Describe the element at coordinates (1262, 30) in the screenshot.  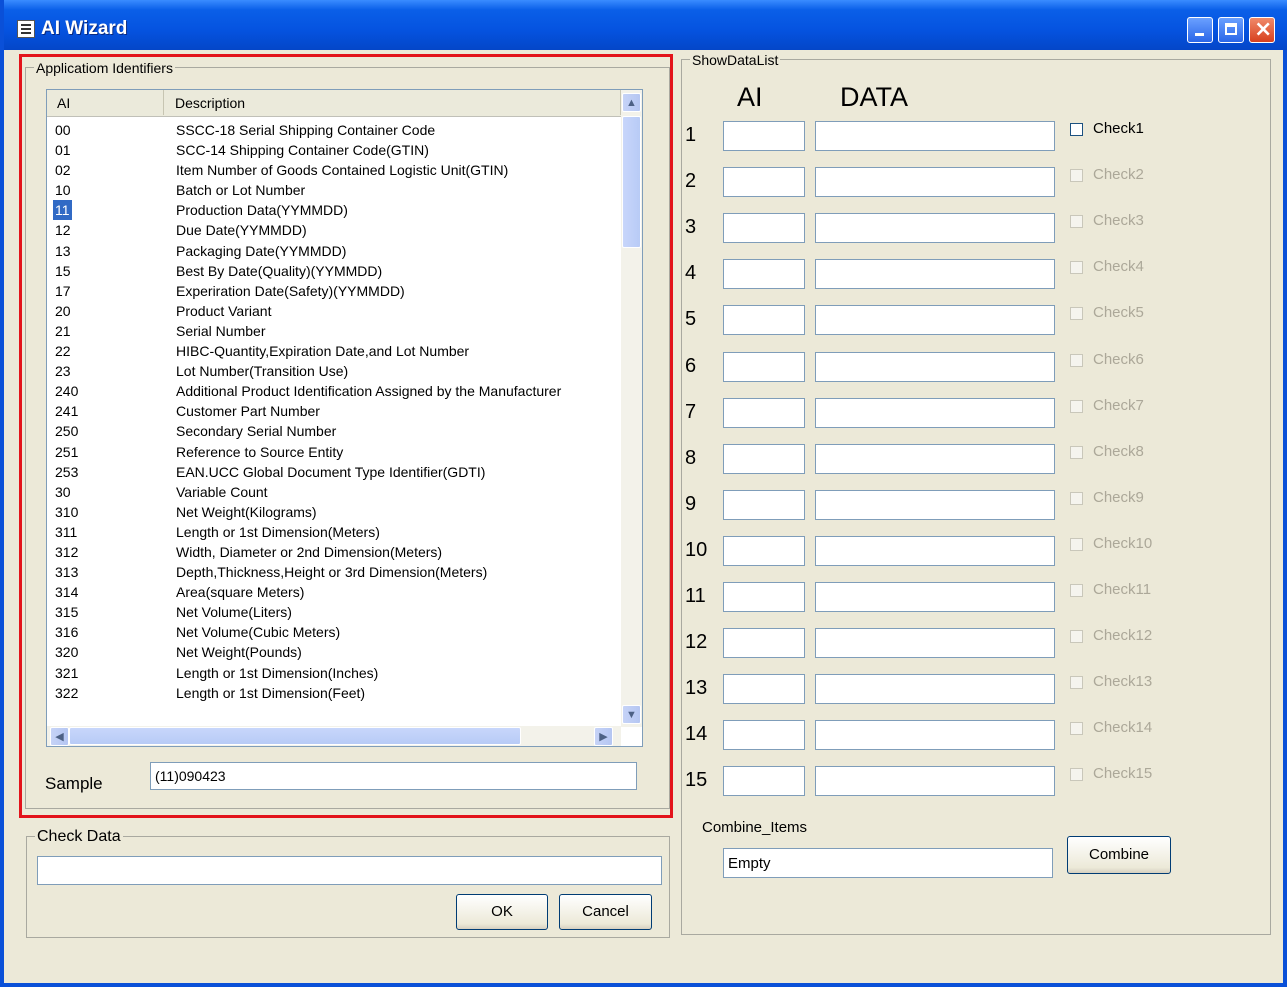
I see `close-button: ×` at that location.